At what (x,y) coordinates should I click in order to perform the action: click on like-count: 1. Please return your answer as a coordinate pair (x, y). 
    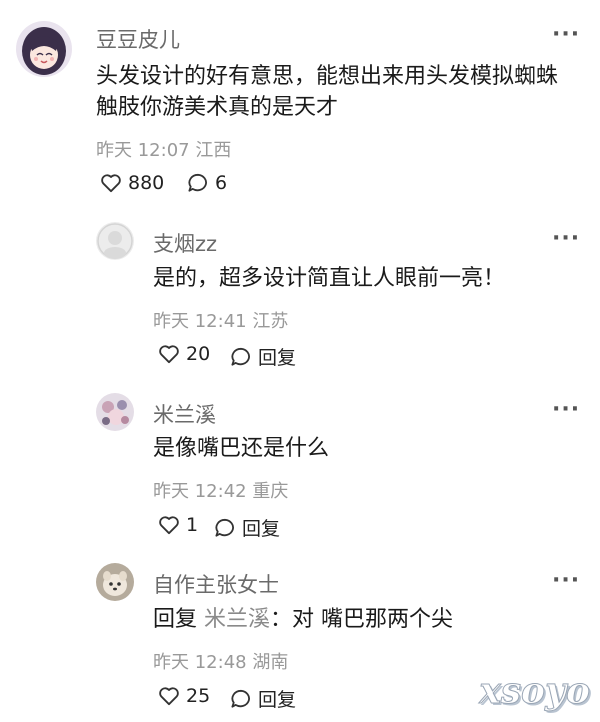
    Looking at the image, I should click on (192, 525).